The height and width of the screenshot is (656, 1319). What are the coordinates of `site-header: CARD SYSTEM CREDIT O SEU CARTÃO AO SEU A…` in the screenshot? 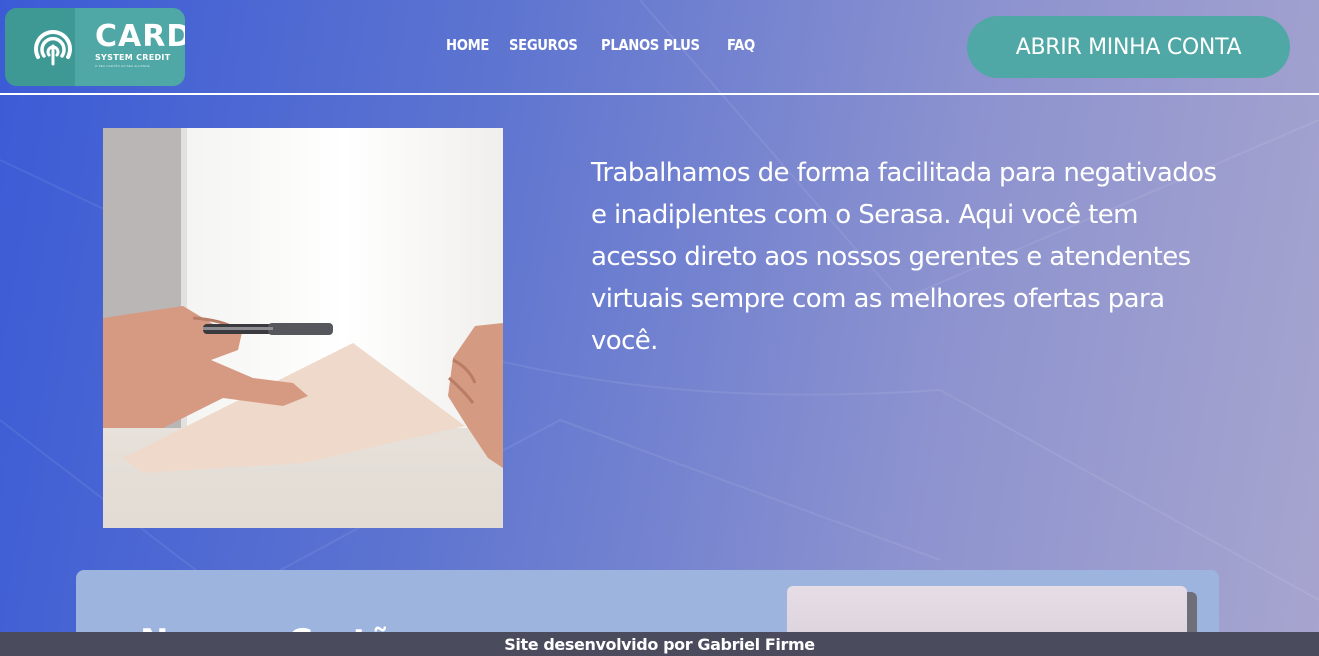 It's located at (659, 47).